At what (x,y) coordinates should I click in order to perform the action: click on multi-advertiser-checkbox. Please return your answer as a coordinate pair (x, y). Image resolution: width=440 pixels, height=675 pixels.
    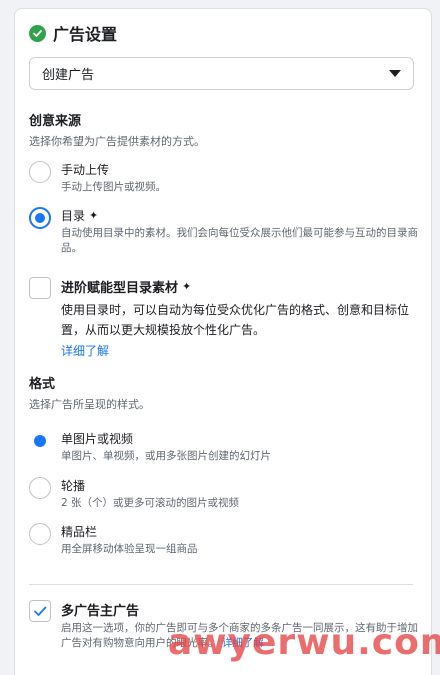
    Looking at the image, I should click on (40, 611).